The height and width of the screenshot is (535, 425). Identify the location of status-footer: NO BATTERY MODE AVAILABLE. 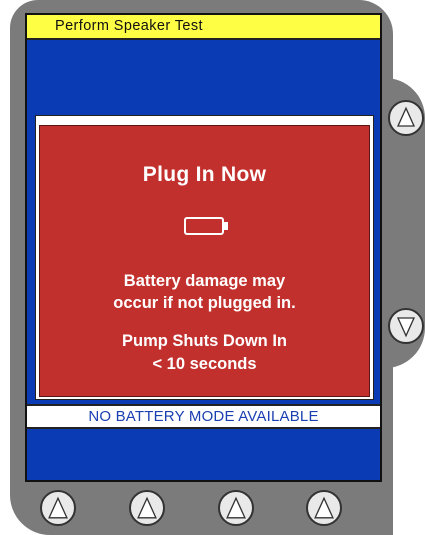
(203, 416).